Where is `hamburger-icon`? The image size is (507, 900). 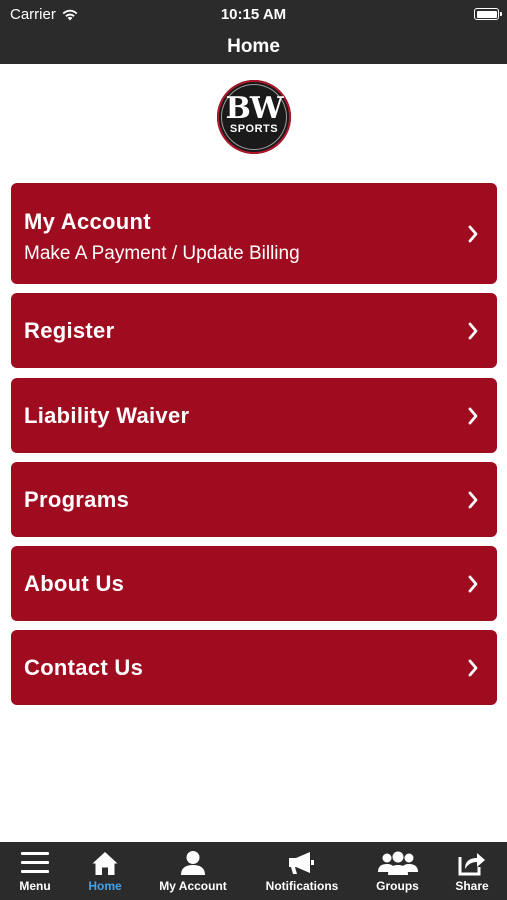
hamburger-icon is located at coordinates (35, 862).